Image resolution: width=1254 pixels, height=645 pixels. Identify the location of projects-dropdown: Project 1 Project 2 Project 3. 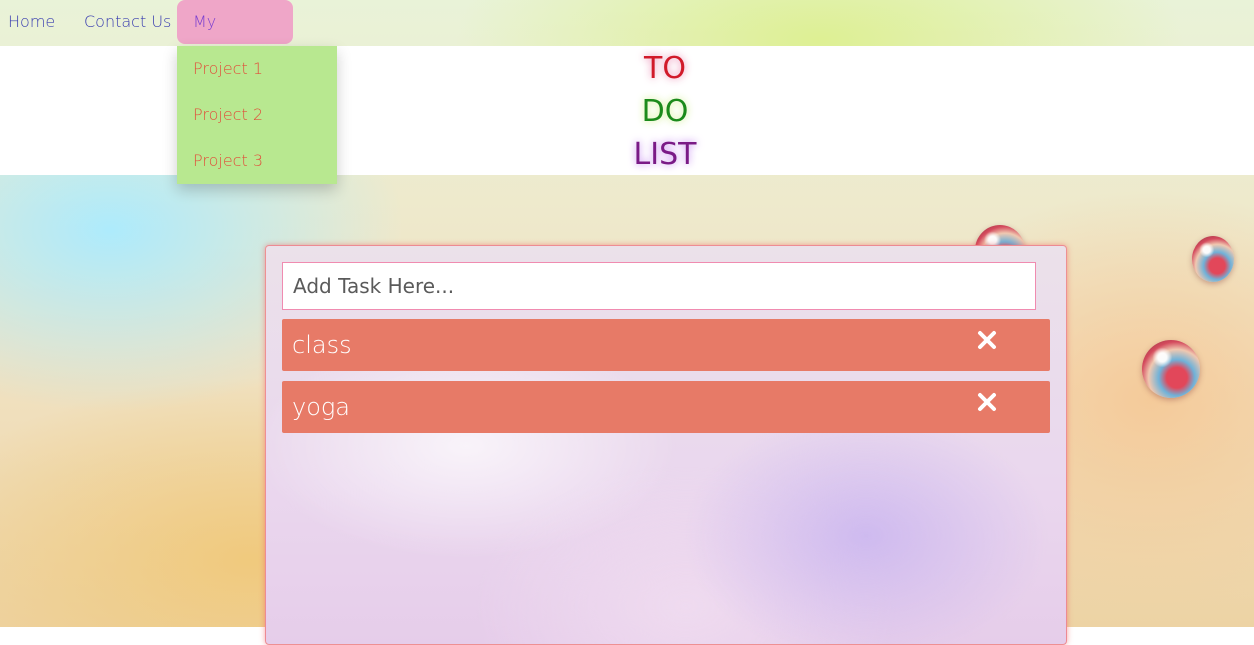
(257, 115).